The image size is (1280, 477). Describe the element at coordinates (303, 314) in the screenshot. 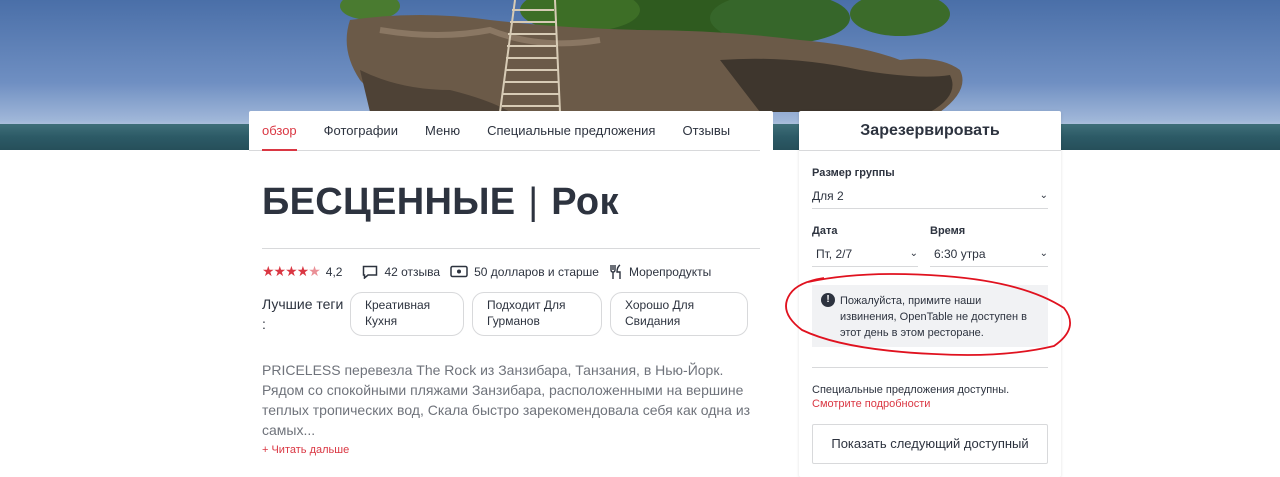

I see `tags-label: Лучшие теги :` at that location.